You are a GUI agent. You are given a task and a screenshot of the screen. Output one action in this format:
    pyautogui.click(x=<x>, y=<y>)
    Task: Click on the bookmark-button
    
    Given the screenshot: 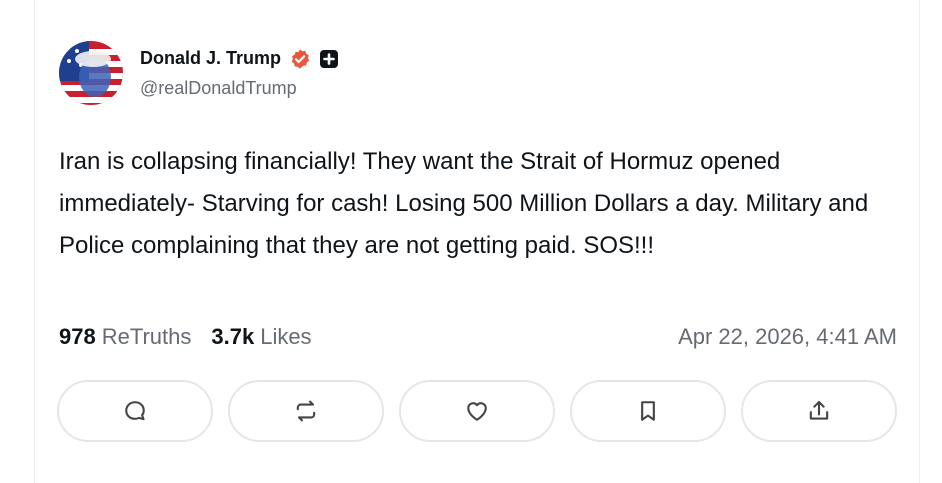 What is the action you would take?
    pyautogui.click(x=648, y=411)
    